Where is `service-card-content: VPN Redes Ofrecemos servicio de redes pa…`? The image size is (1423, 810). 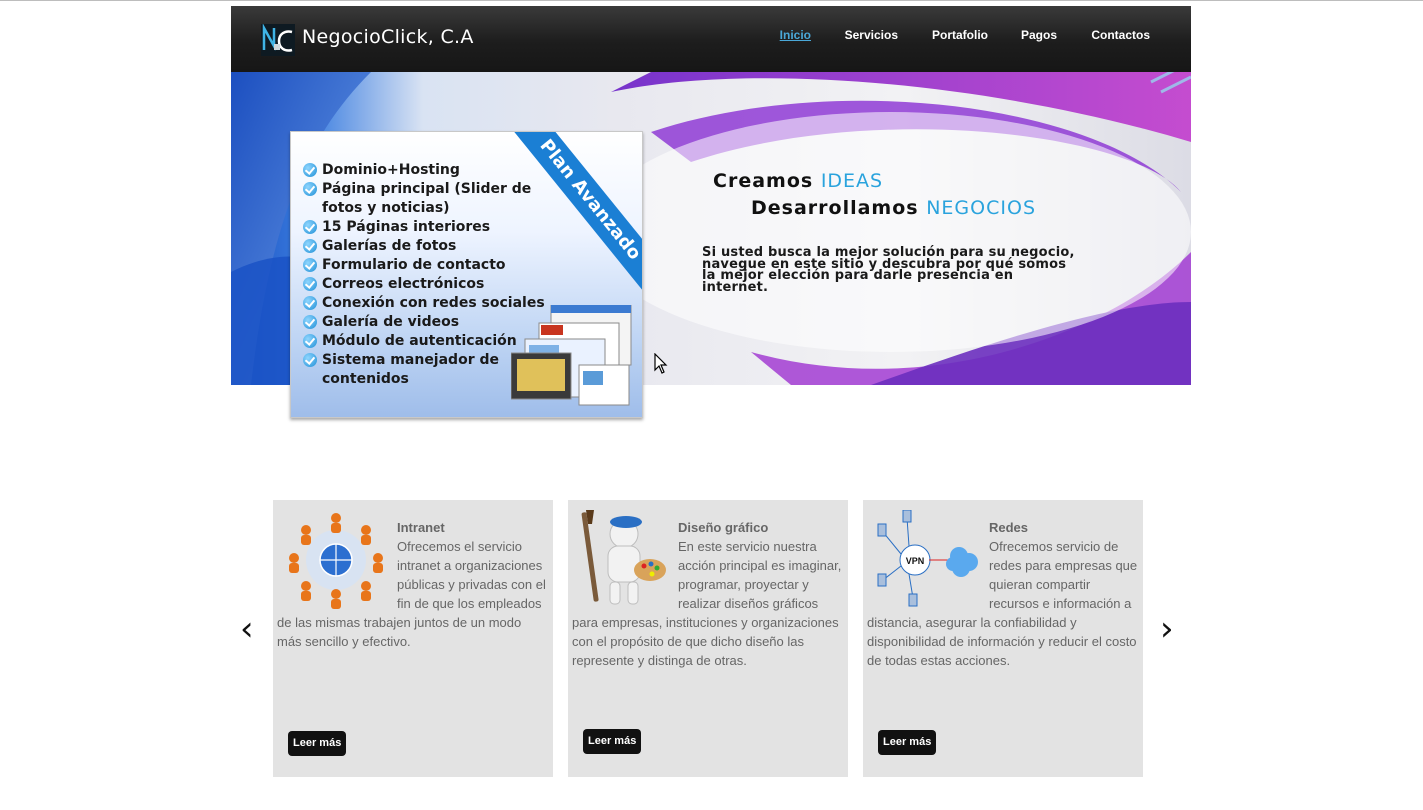
service-card-content: VPN Redes Ofrecemos servicio de redes pa… is located at coordinates (1003, 590).